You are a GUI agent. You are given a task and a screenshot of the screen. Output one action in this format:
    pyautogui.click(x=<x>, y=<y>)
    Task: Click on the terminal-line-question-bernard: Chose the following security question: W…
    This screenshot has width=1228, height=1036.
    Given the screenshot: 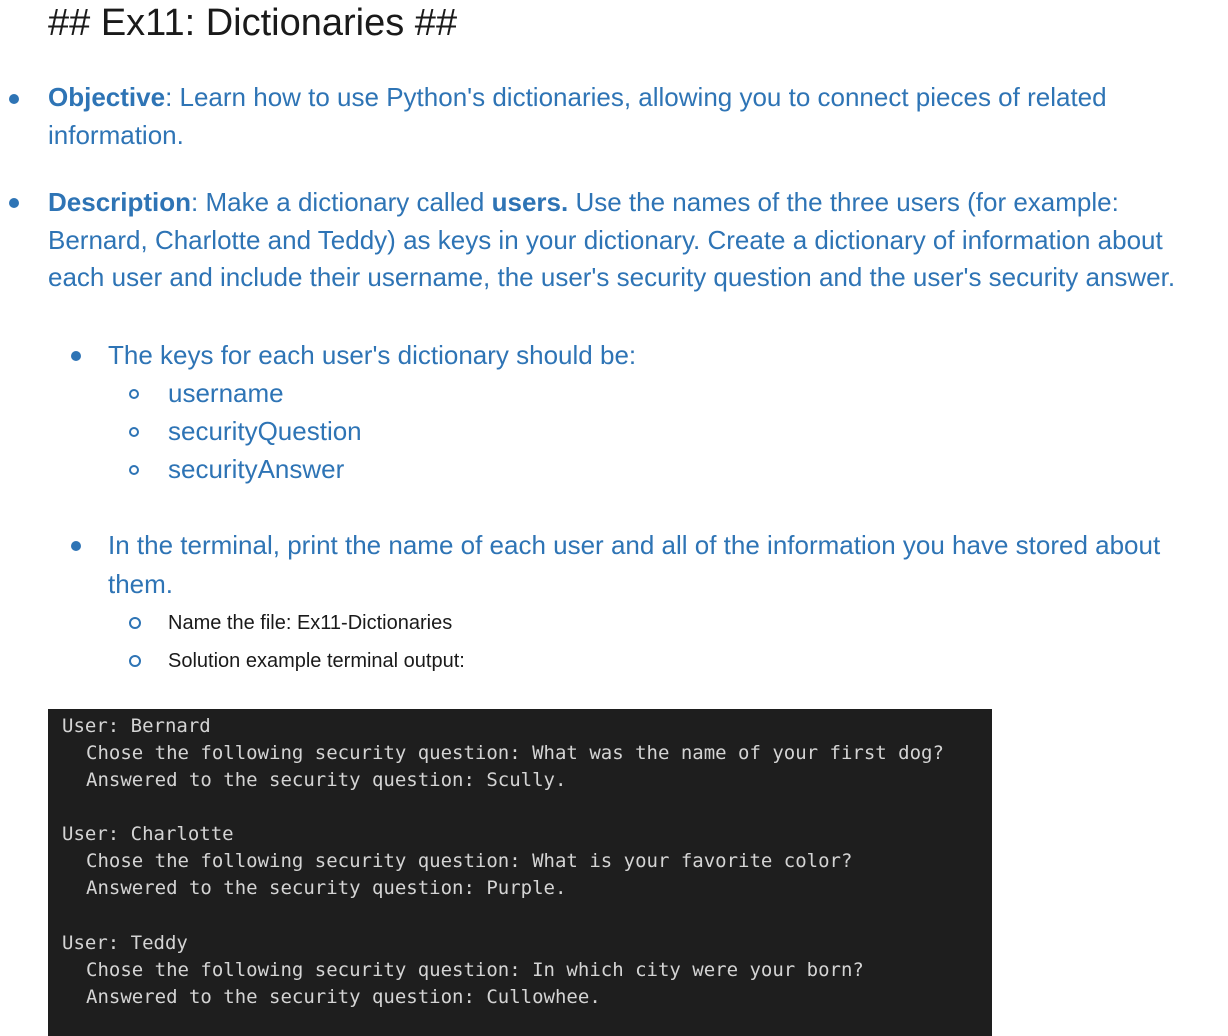 What is the action you would take?
    pyautogui.click(x=515, y=753)
    